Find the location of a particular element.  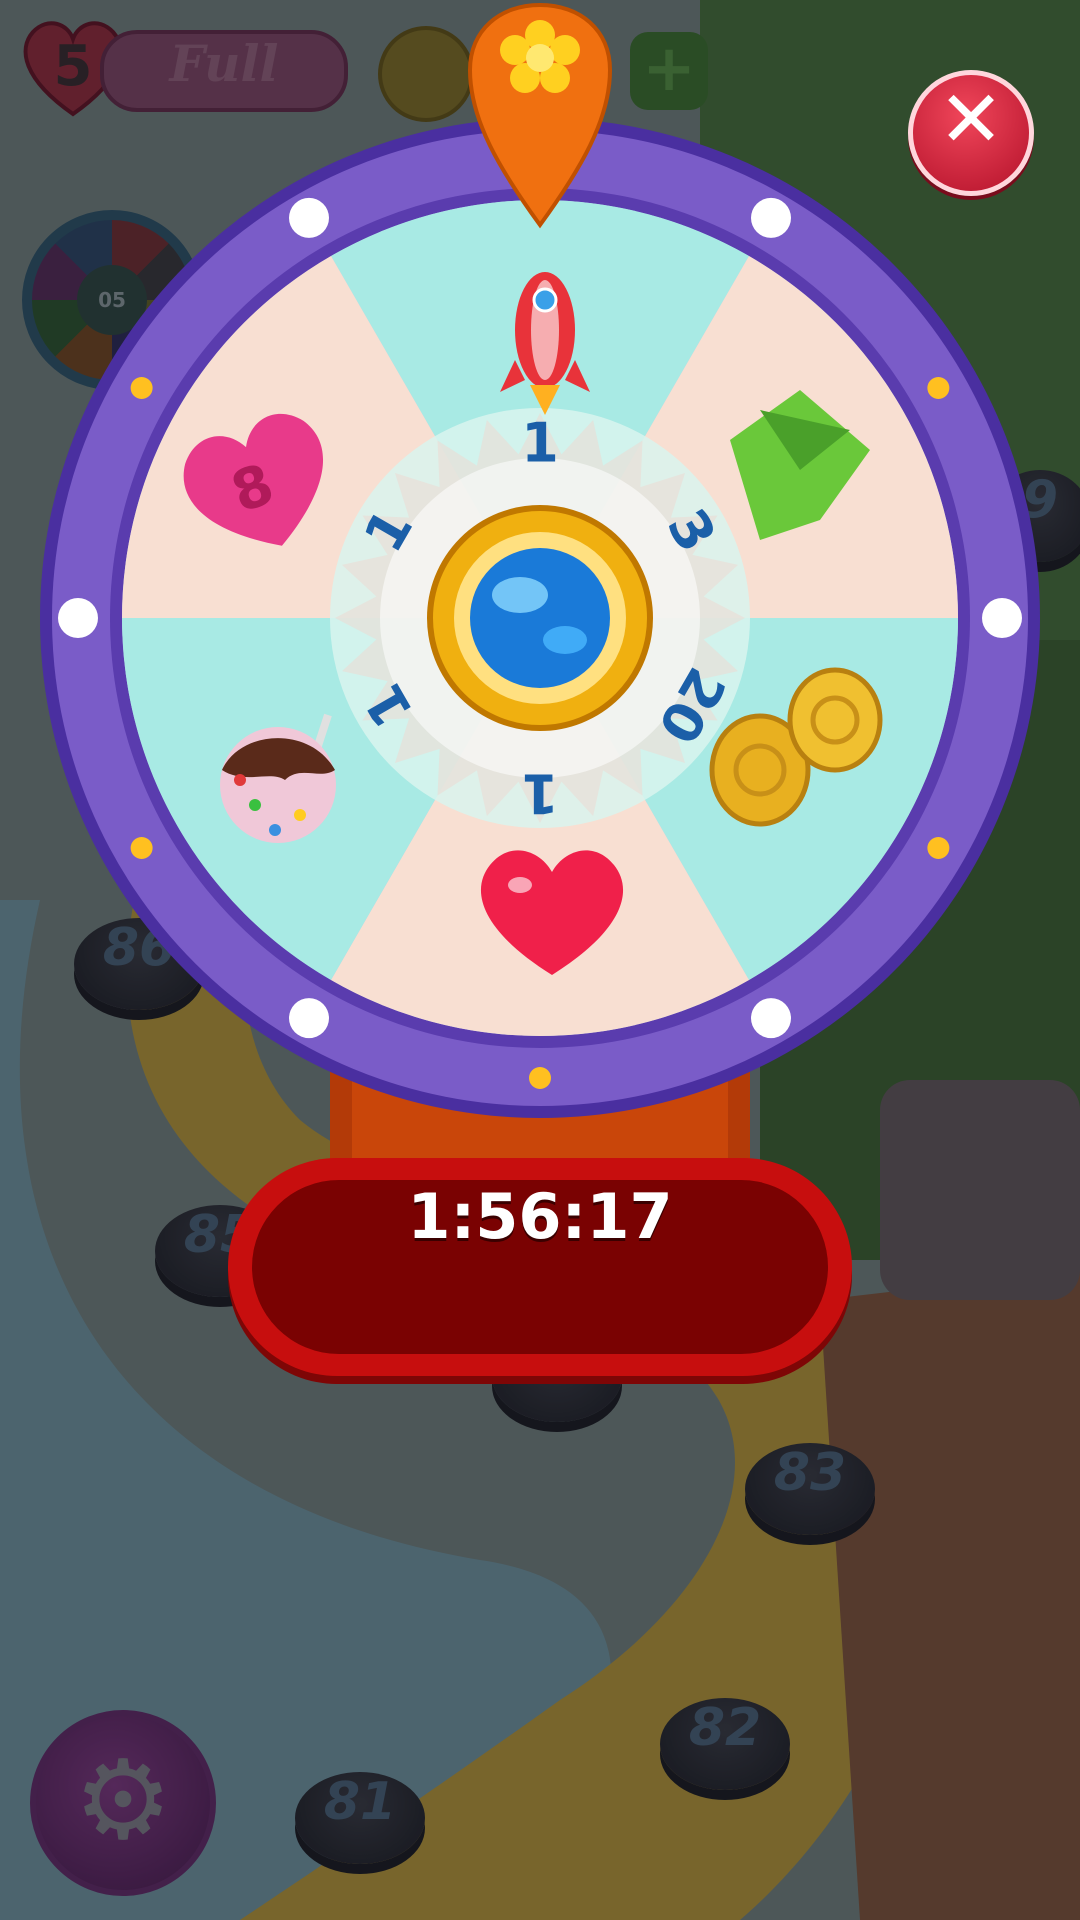

close-icon: ✕ is located at coordinates (971, 120).